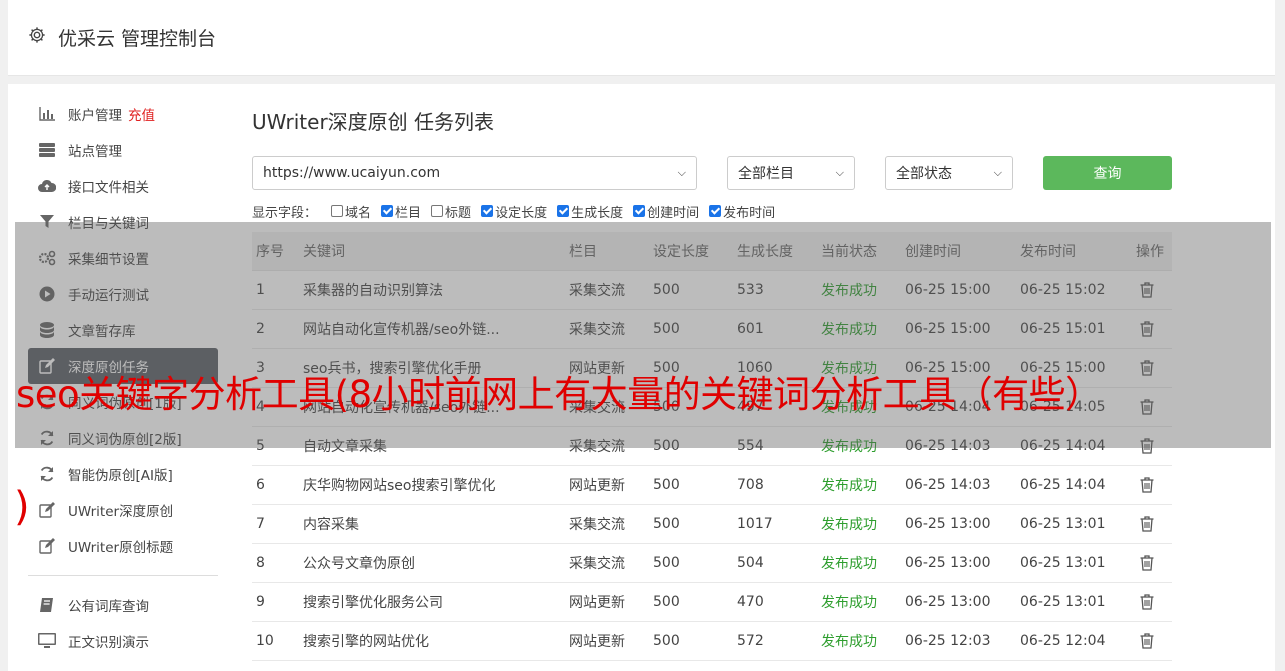  Describe the element at coordinates (141, 114) in the screenshot. I see `recharge-link: 充值` at that location.